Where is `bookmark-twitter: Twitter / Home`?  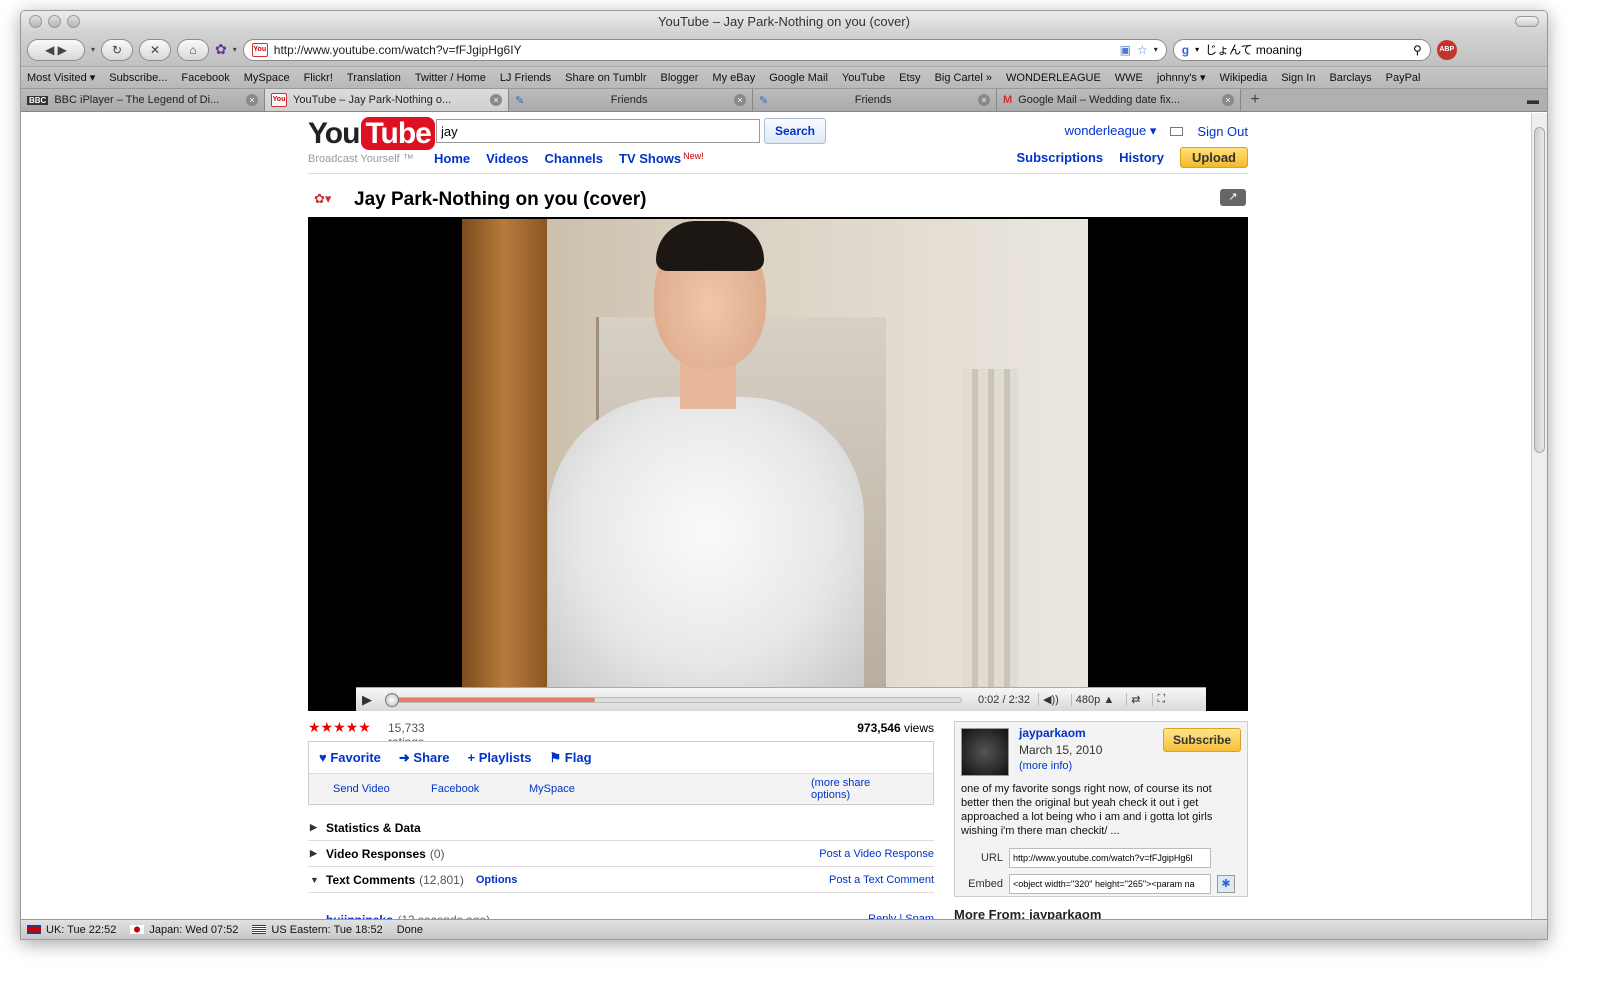 bookmark-twitter: Twitter / Home is located at coordinates (450, 78).